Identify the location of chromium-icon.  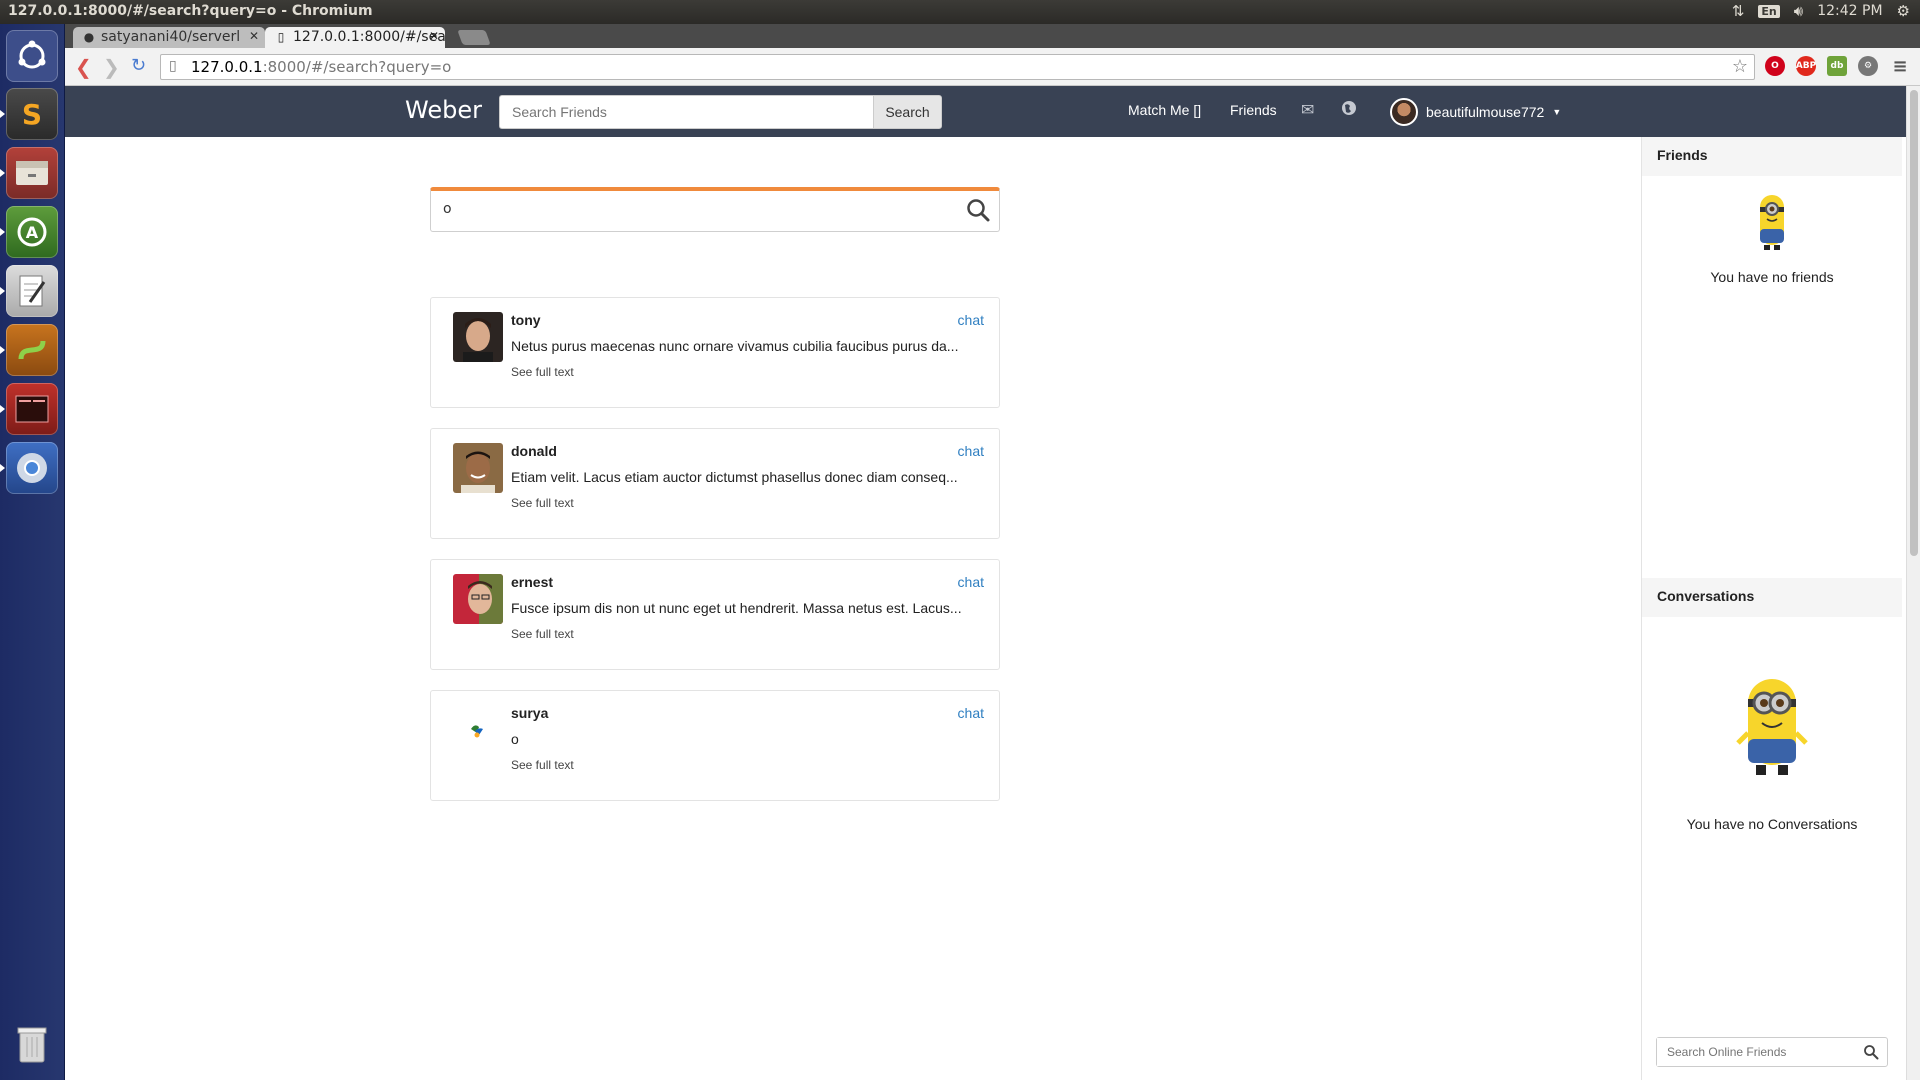
(29, 468).